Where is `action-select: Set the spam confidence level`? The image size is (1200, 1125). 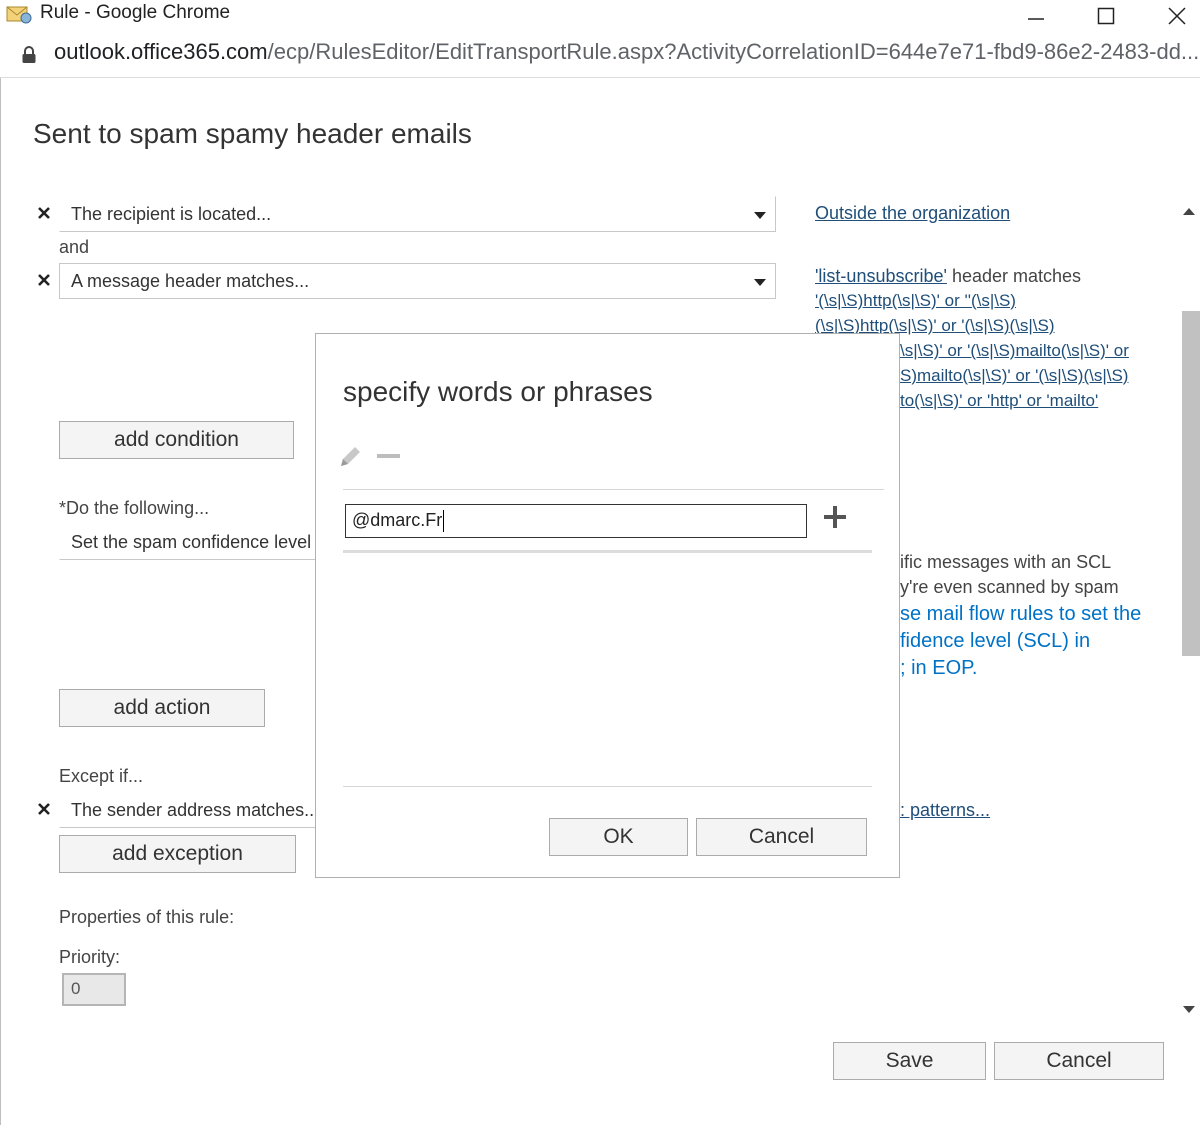
action-select: Set the spam confidence level is located at coordinates (188, 542).